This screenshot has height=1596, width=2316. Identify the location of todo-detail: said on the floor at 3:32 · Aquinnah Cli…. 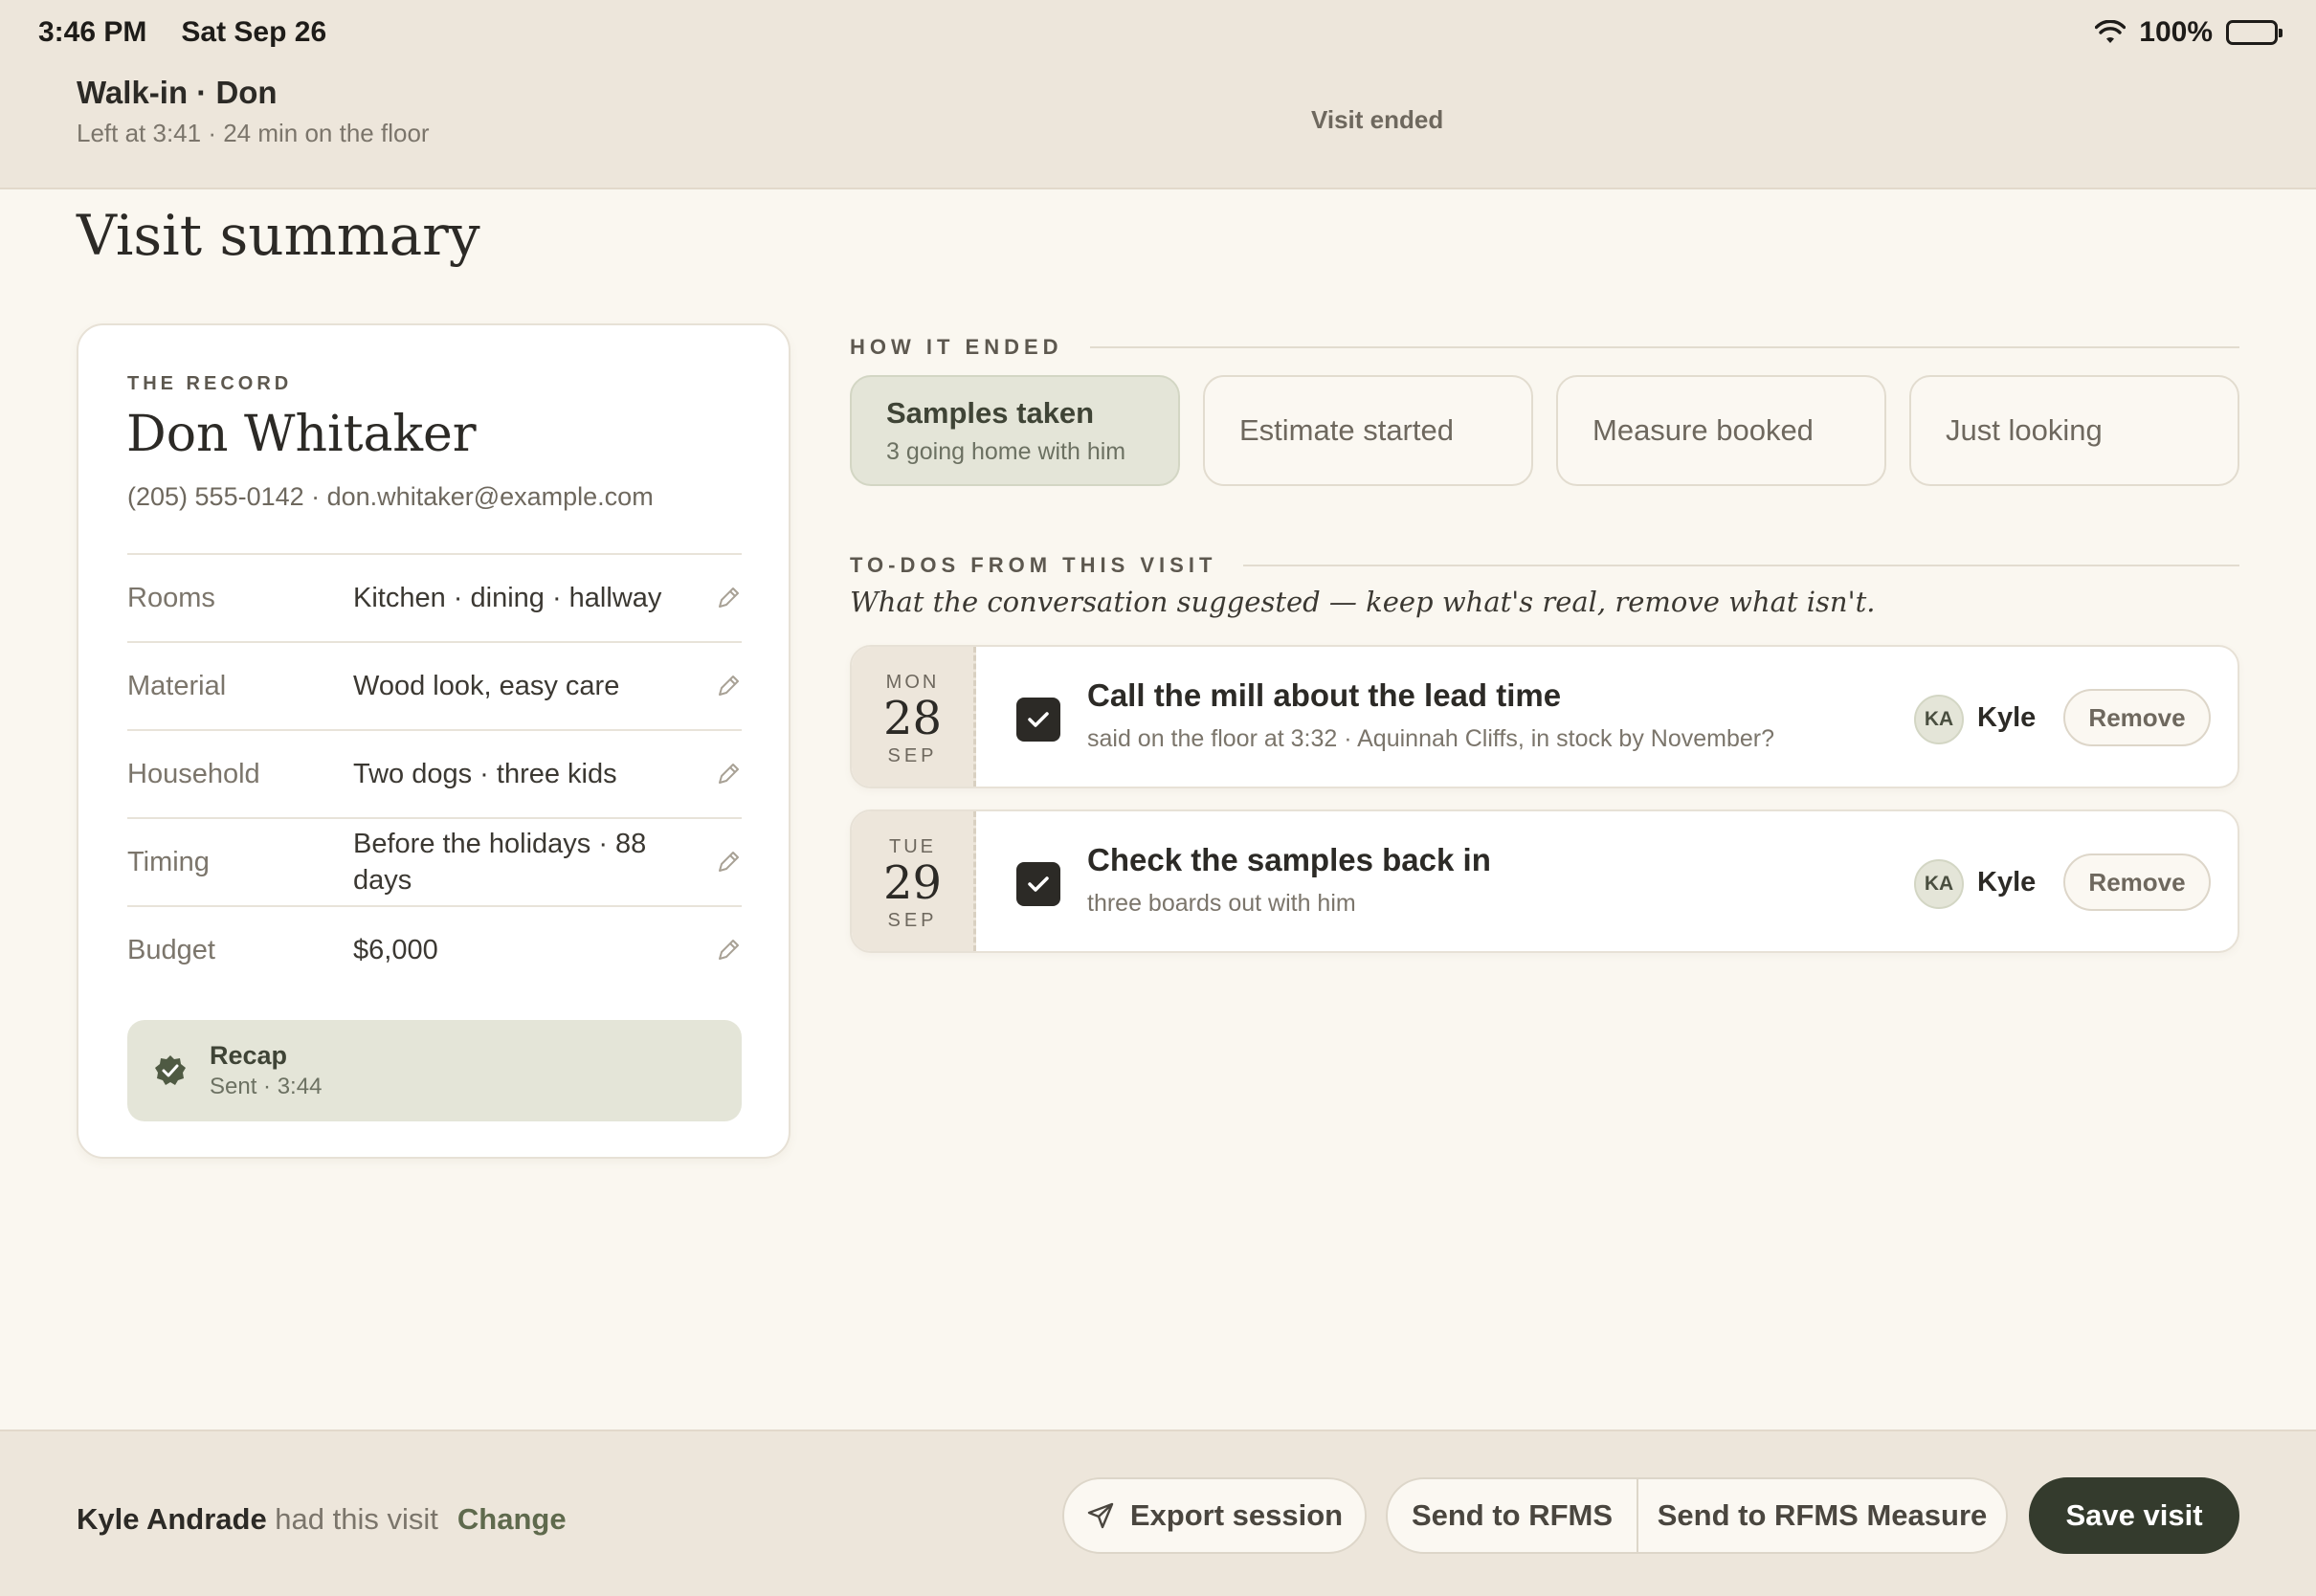
(1430, 739).